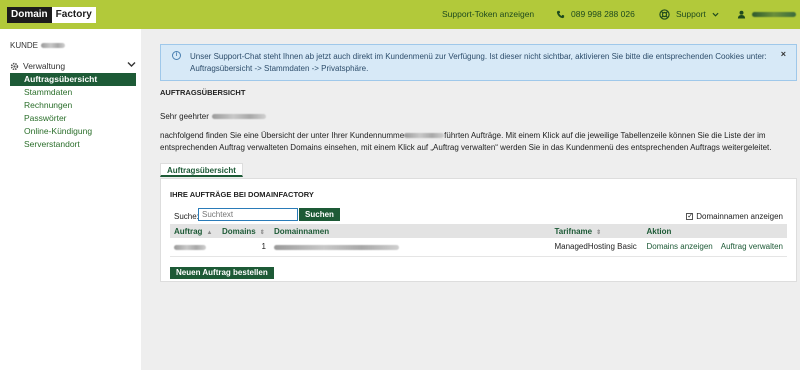 The image size is (800, 370). Describe the element at coordinates (714, 231) in the screenshot. I see `col-aktion: Aktion` at that location.